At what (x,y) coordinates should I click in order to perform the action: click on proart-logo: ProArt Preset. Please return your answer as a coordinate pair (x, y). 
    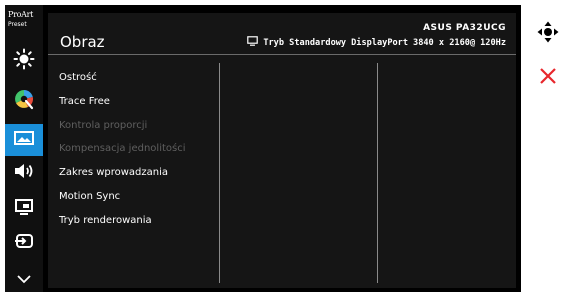
    Looking at the image, I should click on (24, 25).